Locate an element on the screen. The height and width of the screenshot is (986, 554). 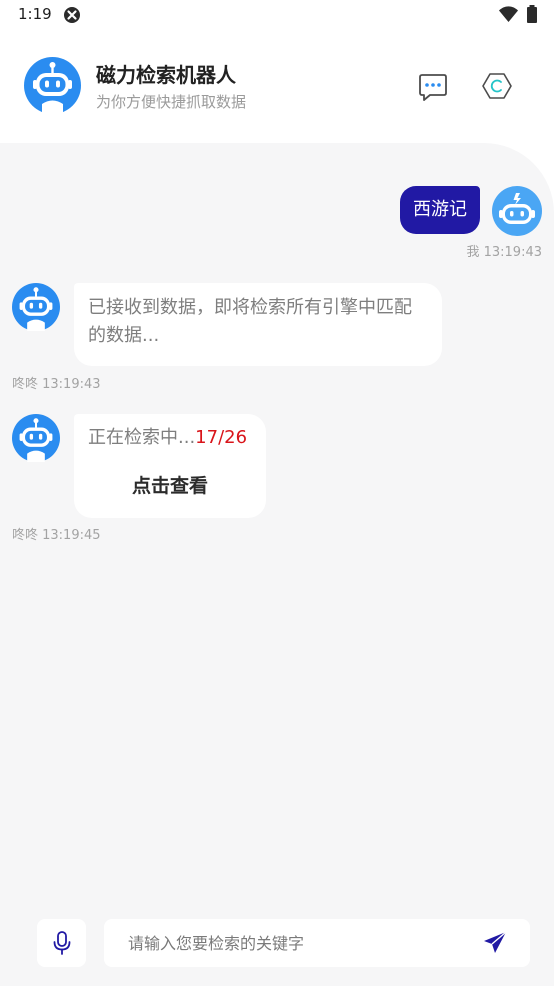
header: 磁力检索机器人 为你方便快捷抓取数据 is located at coordinates (277, 88).